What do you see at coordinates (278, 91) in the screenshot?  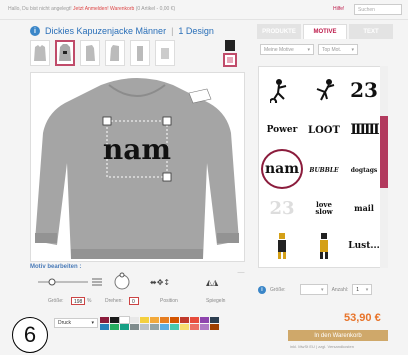 I see `rider-motif` at bounding box center [278, 91].